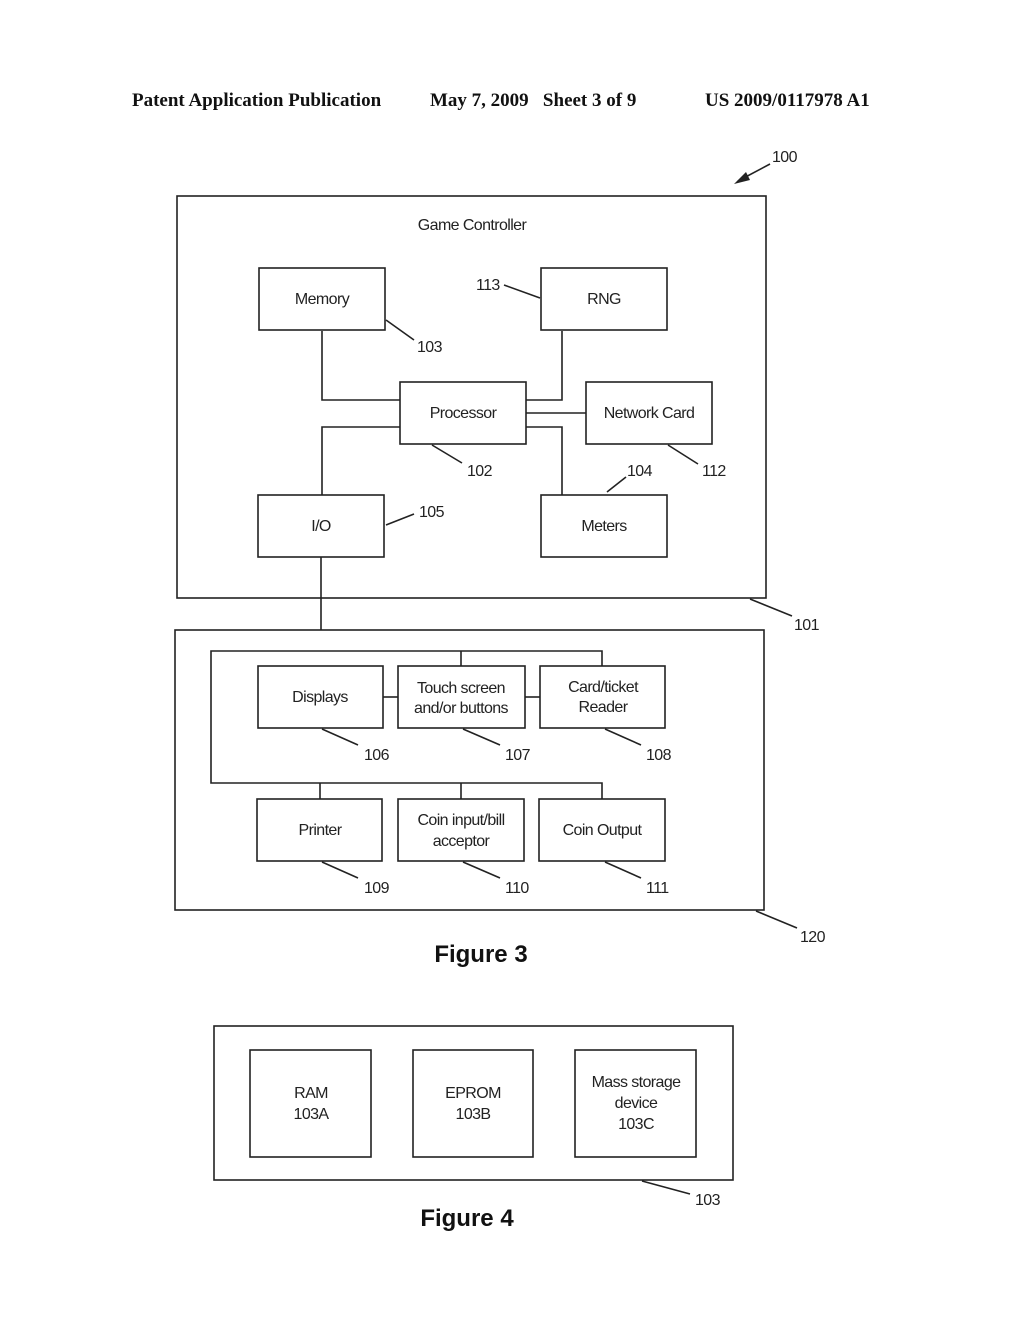  I want to click on card-reader-label-line2: Reader, so click(604, 707).